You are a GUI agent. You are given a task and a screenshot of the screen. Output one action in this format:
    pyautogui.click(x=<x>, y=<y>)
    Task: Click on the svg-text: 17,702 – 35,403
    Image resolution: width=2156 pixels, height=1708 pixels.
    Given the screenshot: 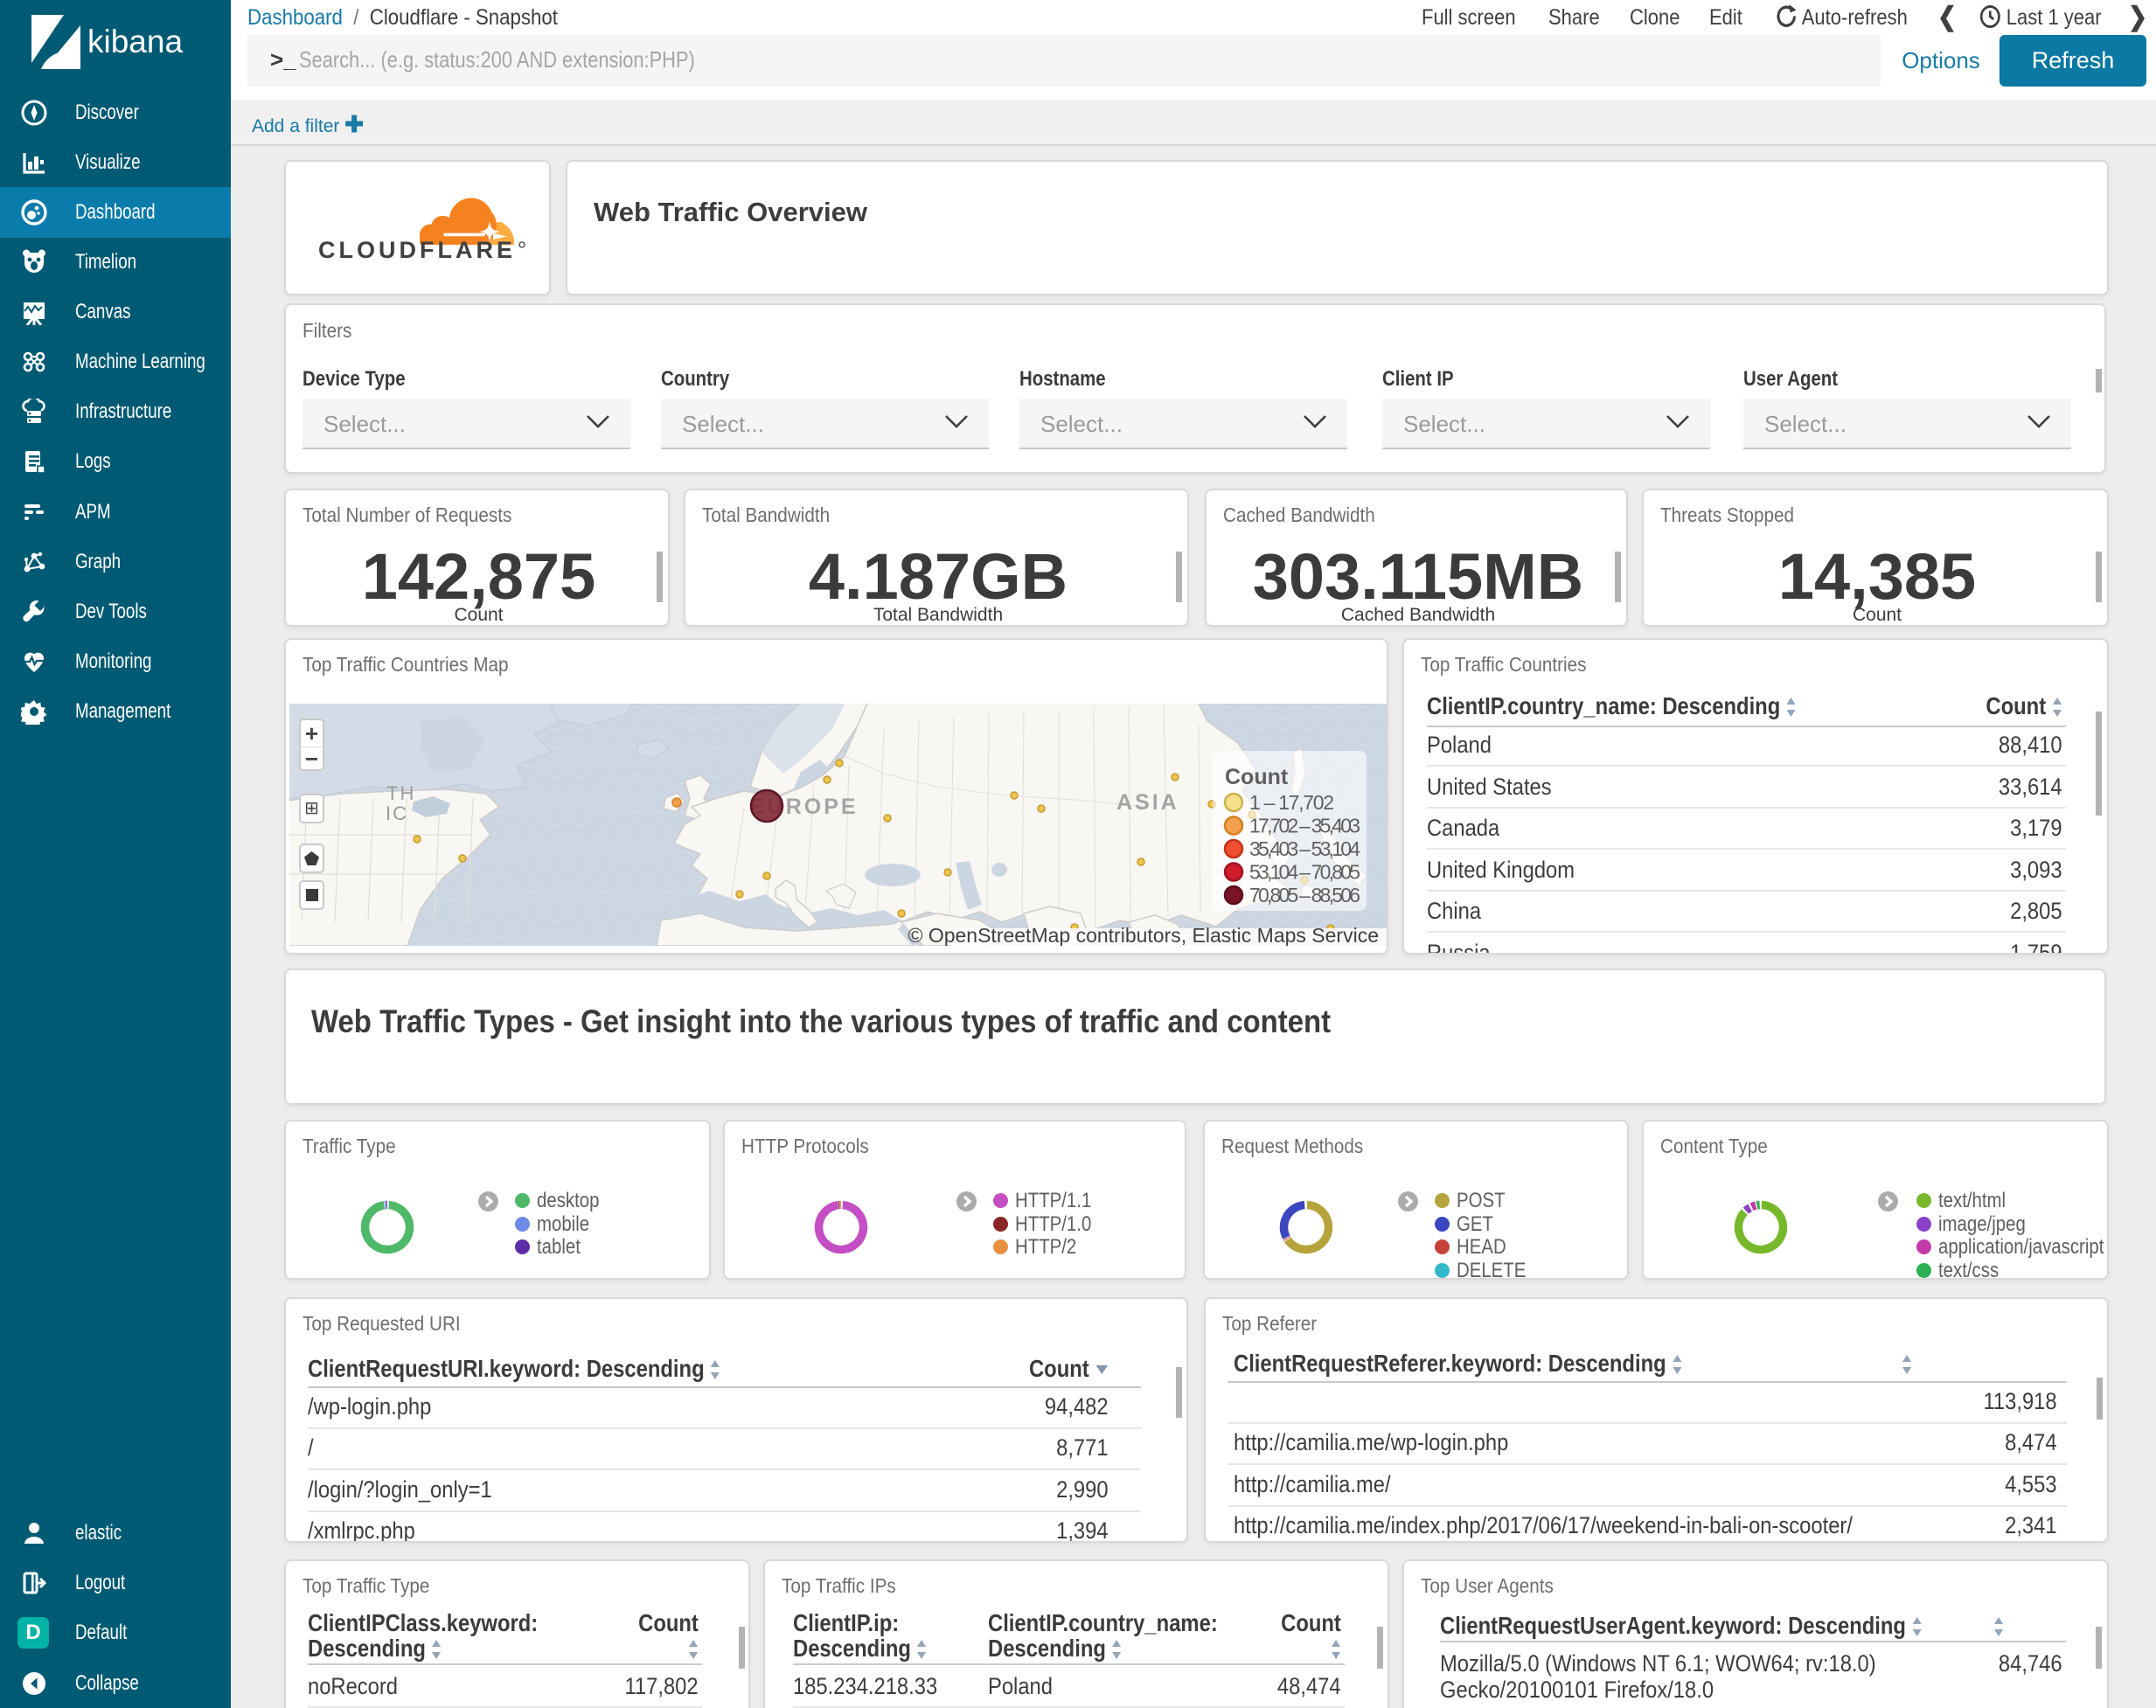 What is the action you would take?
    pyautogui.click(x=1304, y=826)
    